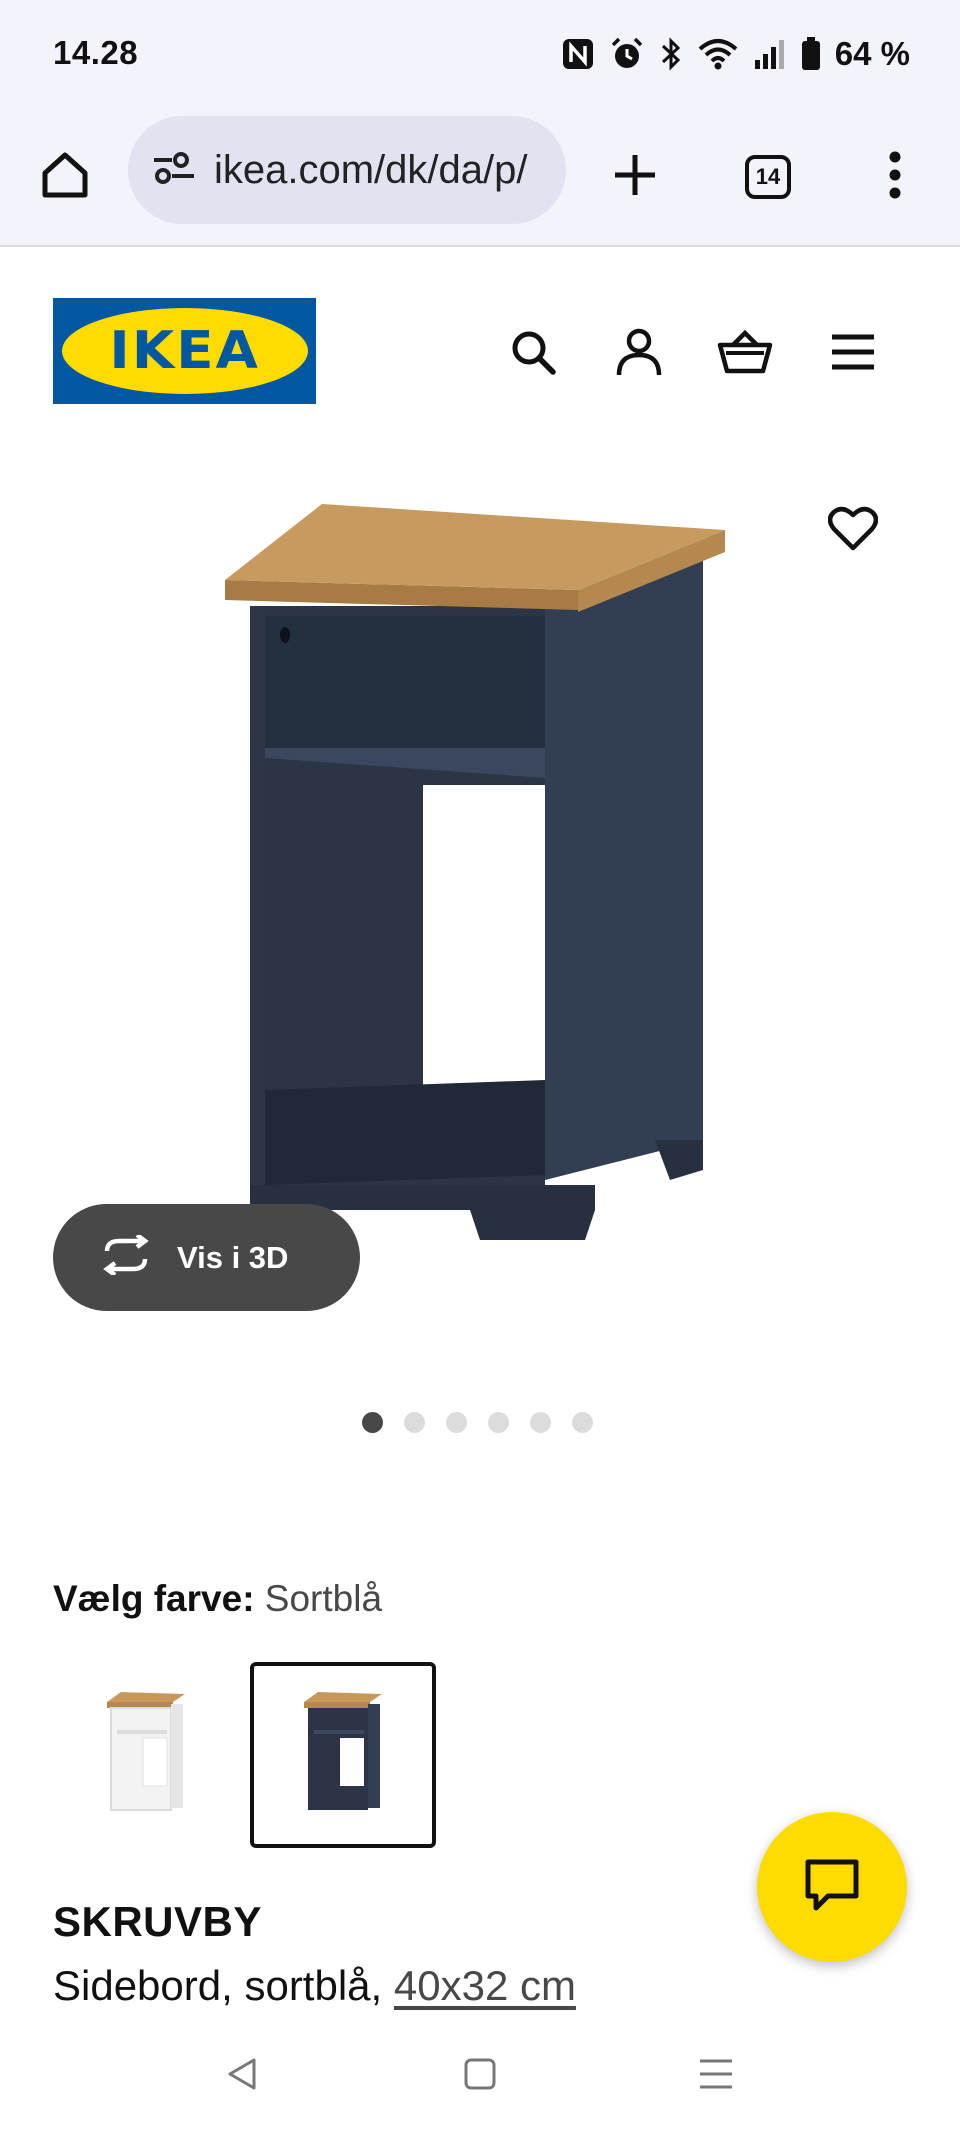  I want to click on new-tab-button, so click(635, 177).